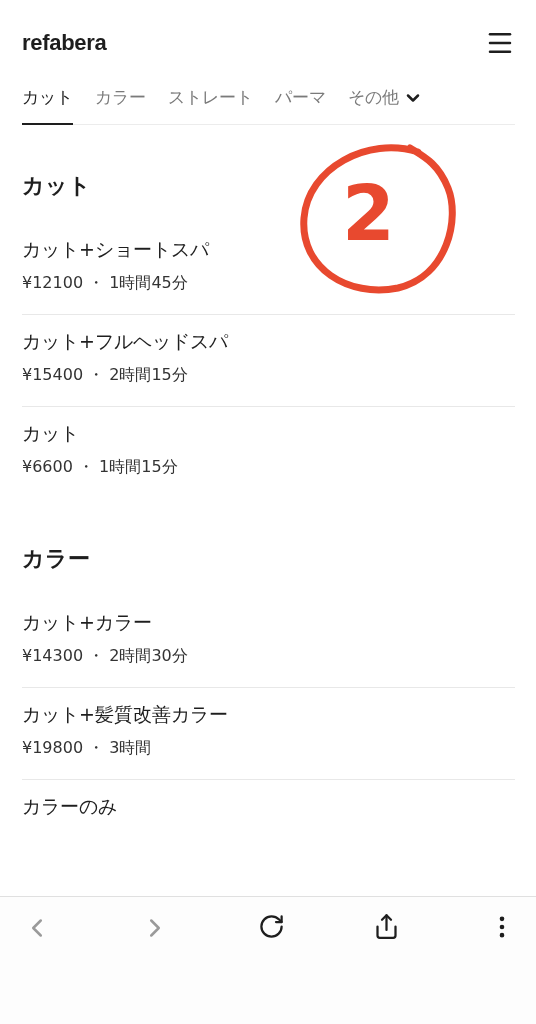 This screenshot has height=1024, width=536. I want to click on item-name: カット, so click(51, 433).